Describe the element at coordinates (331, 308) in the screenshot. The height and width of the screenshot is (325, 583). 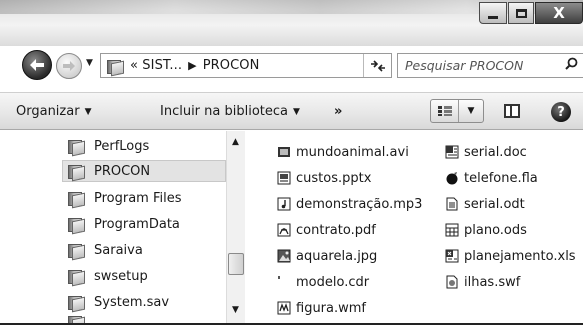
I see `file-name: figura.wmf` at that location.